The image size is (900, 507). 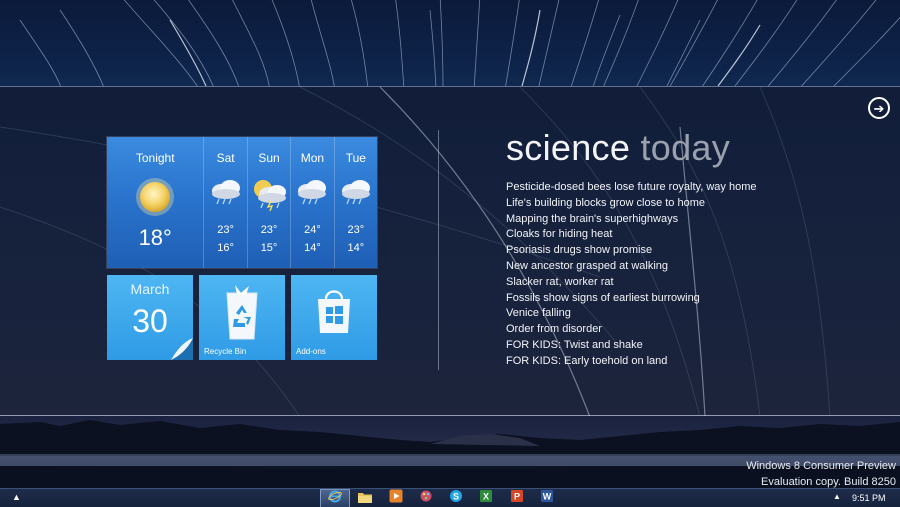 I want to click on weather-day-tue: Tue 23° 14°, so click(x=355, y=202).